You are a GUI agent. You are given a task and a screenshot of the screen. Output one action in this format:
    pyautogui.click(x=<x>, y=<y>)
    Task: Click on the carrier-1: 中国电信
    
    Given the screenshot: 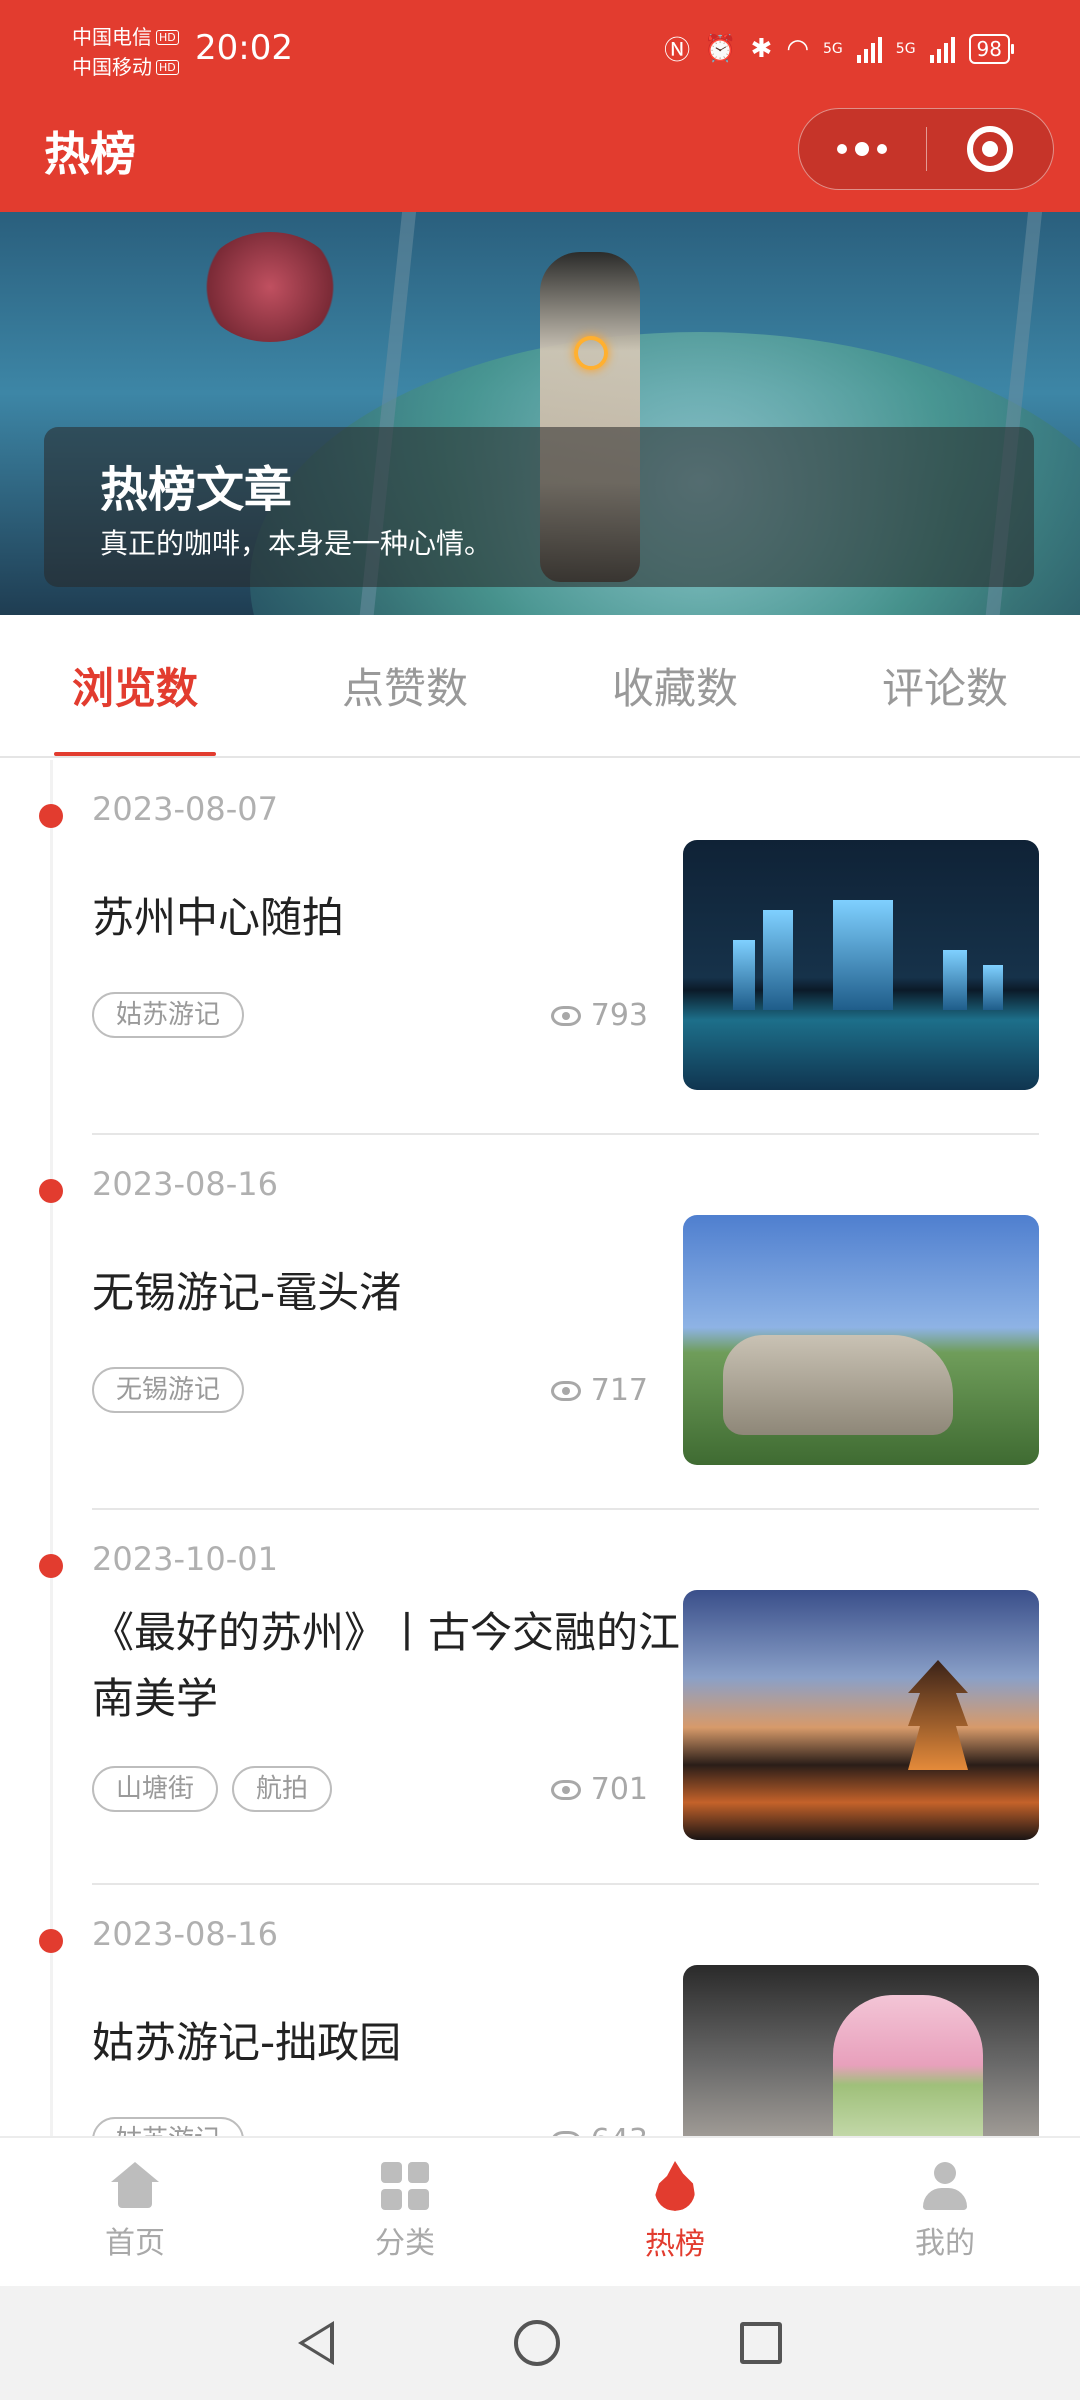 What is the action you would take?
    pyautogui.click(x=112, y=37)
    